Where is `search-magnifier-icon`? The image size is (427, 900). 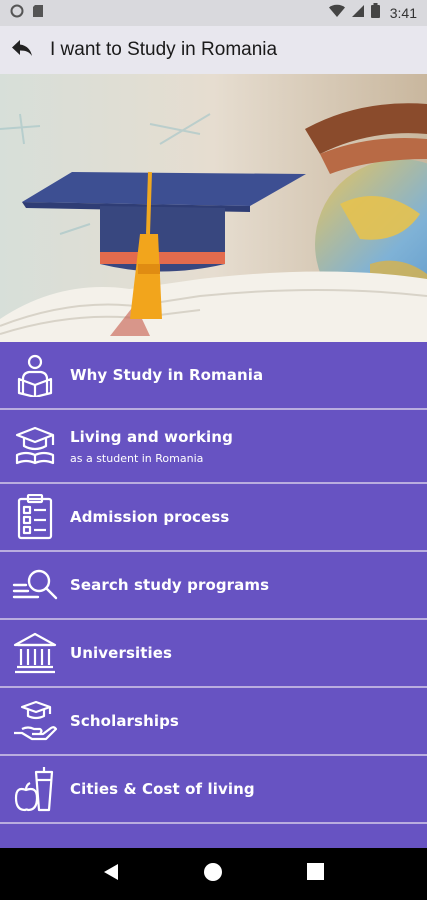 search-magnifier-icon is located at coordinates (35, 585).